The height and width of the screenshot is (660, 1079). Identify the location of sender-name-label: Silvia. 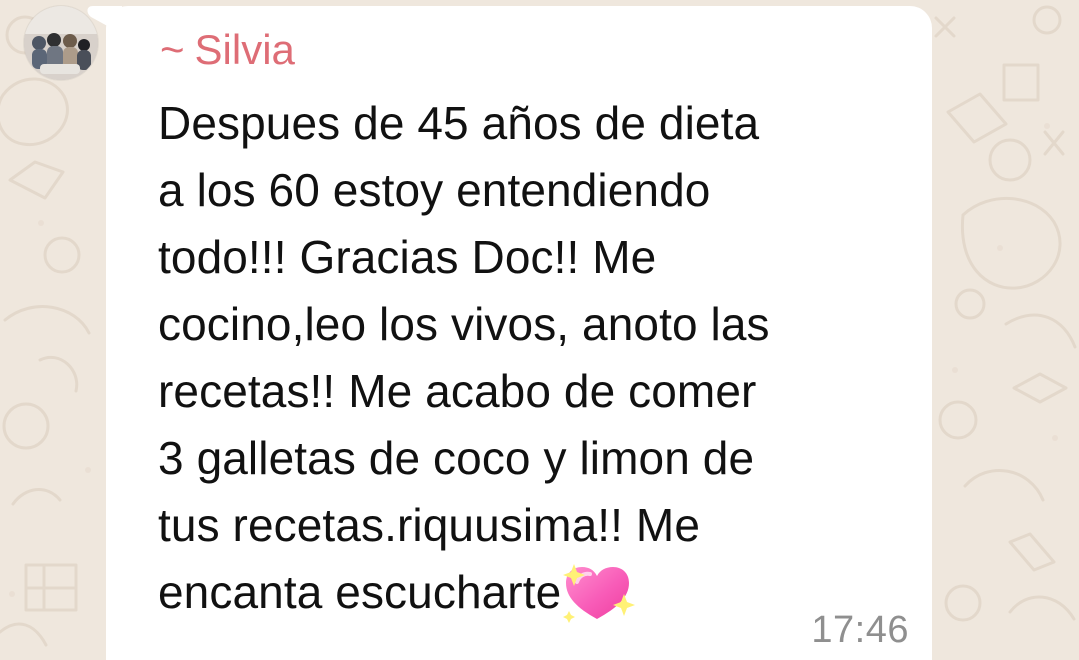
(244, 49).